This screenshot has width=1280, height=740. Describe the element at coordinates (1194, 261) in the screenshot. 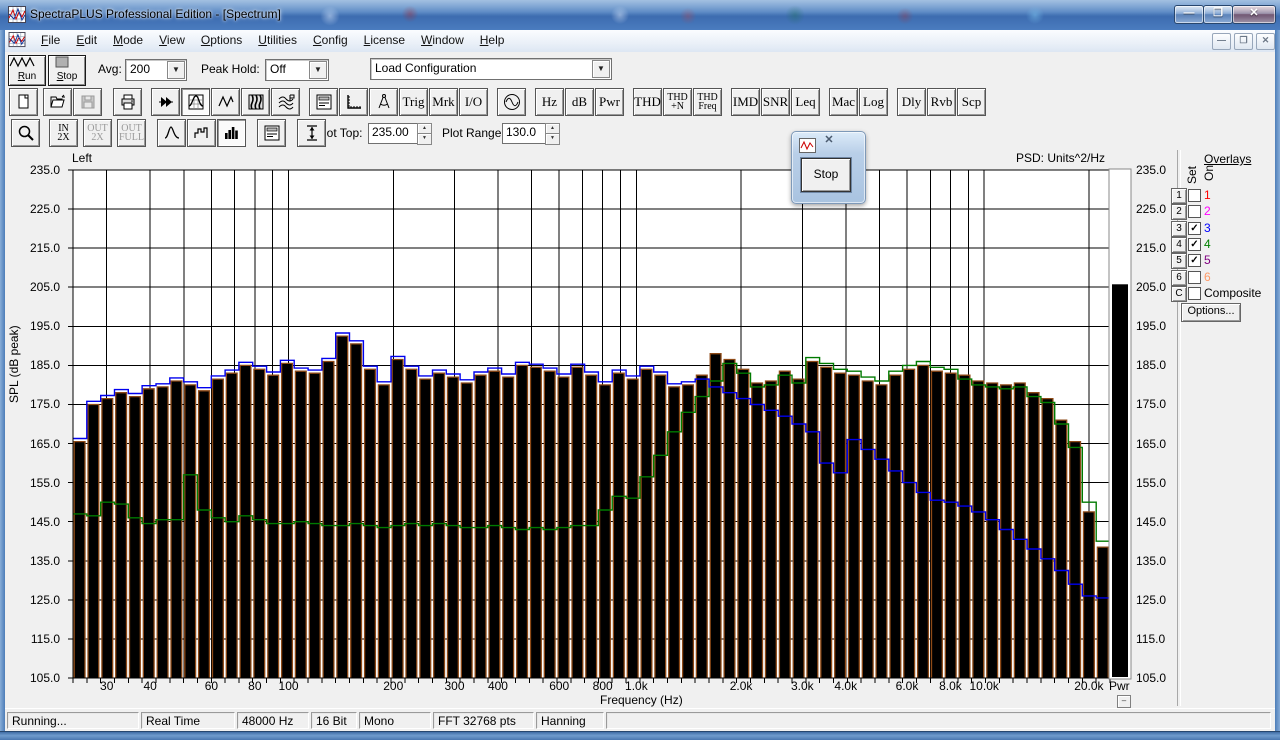

I see `overlay-checkbox-5: ✓` at that location.